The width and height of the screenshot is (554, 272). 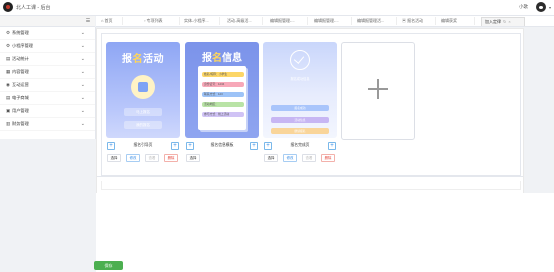 I want to click on sidebar-item-system: ⚙ 系统管理 ⌄, so click(x=47, y=33).